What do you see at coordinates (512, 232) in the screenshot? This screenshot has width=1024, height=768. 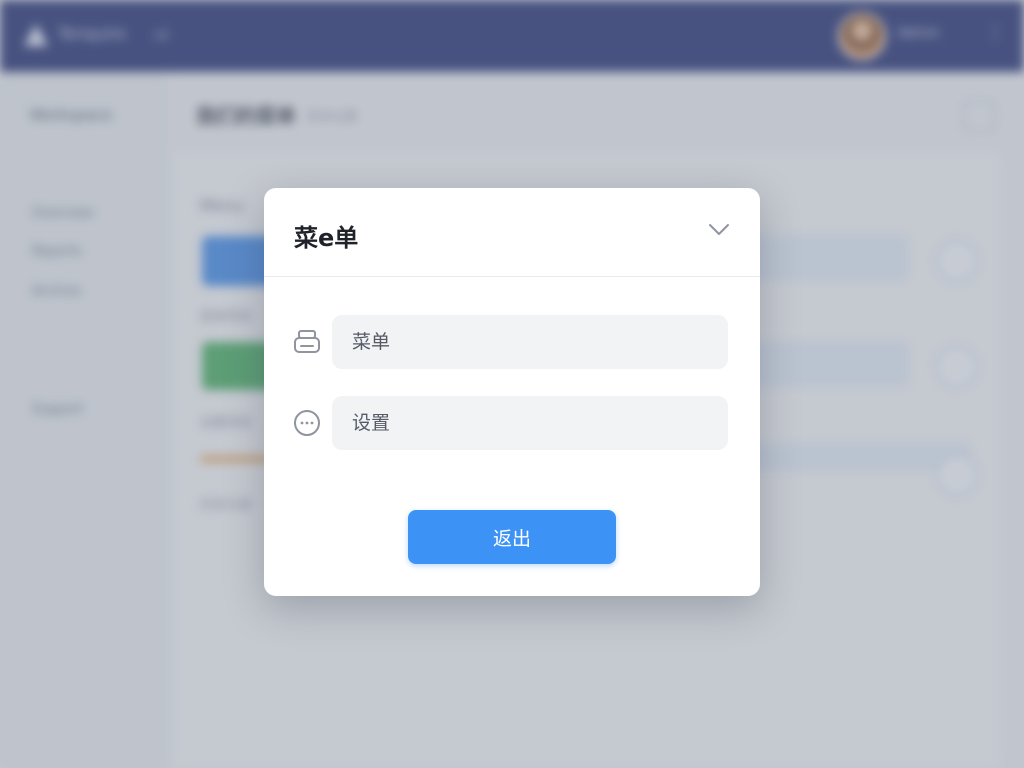 I see `dialog-header: 菜e单` at bounding box center [512, 232].